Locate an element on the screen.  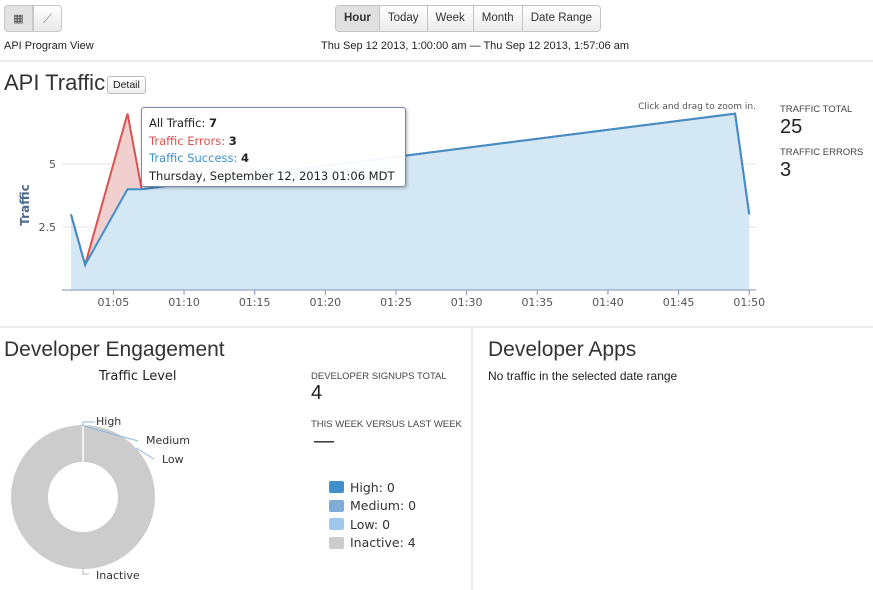
x-tick-label: 01:35 is located at coordinates (537, 302).